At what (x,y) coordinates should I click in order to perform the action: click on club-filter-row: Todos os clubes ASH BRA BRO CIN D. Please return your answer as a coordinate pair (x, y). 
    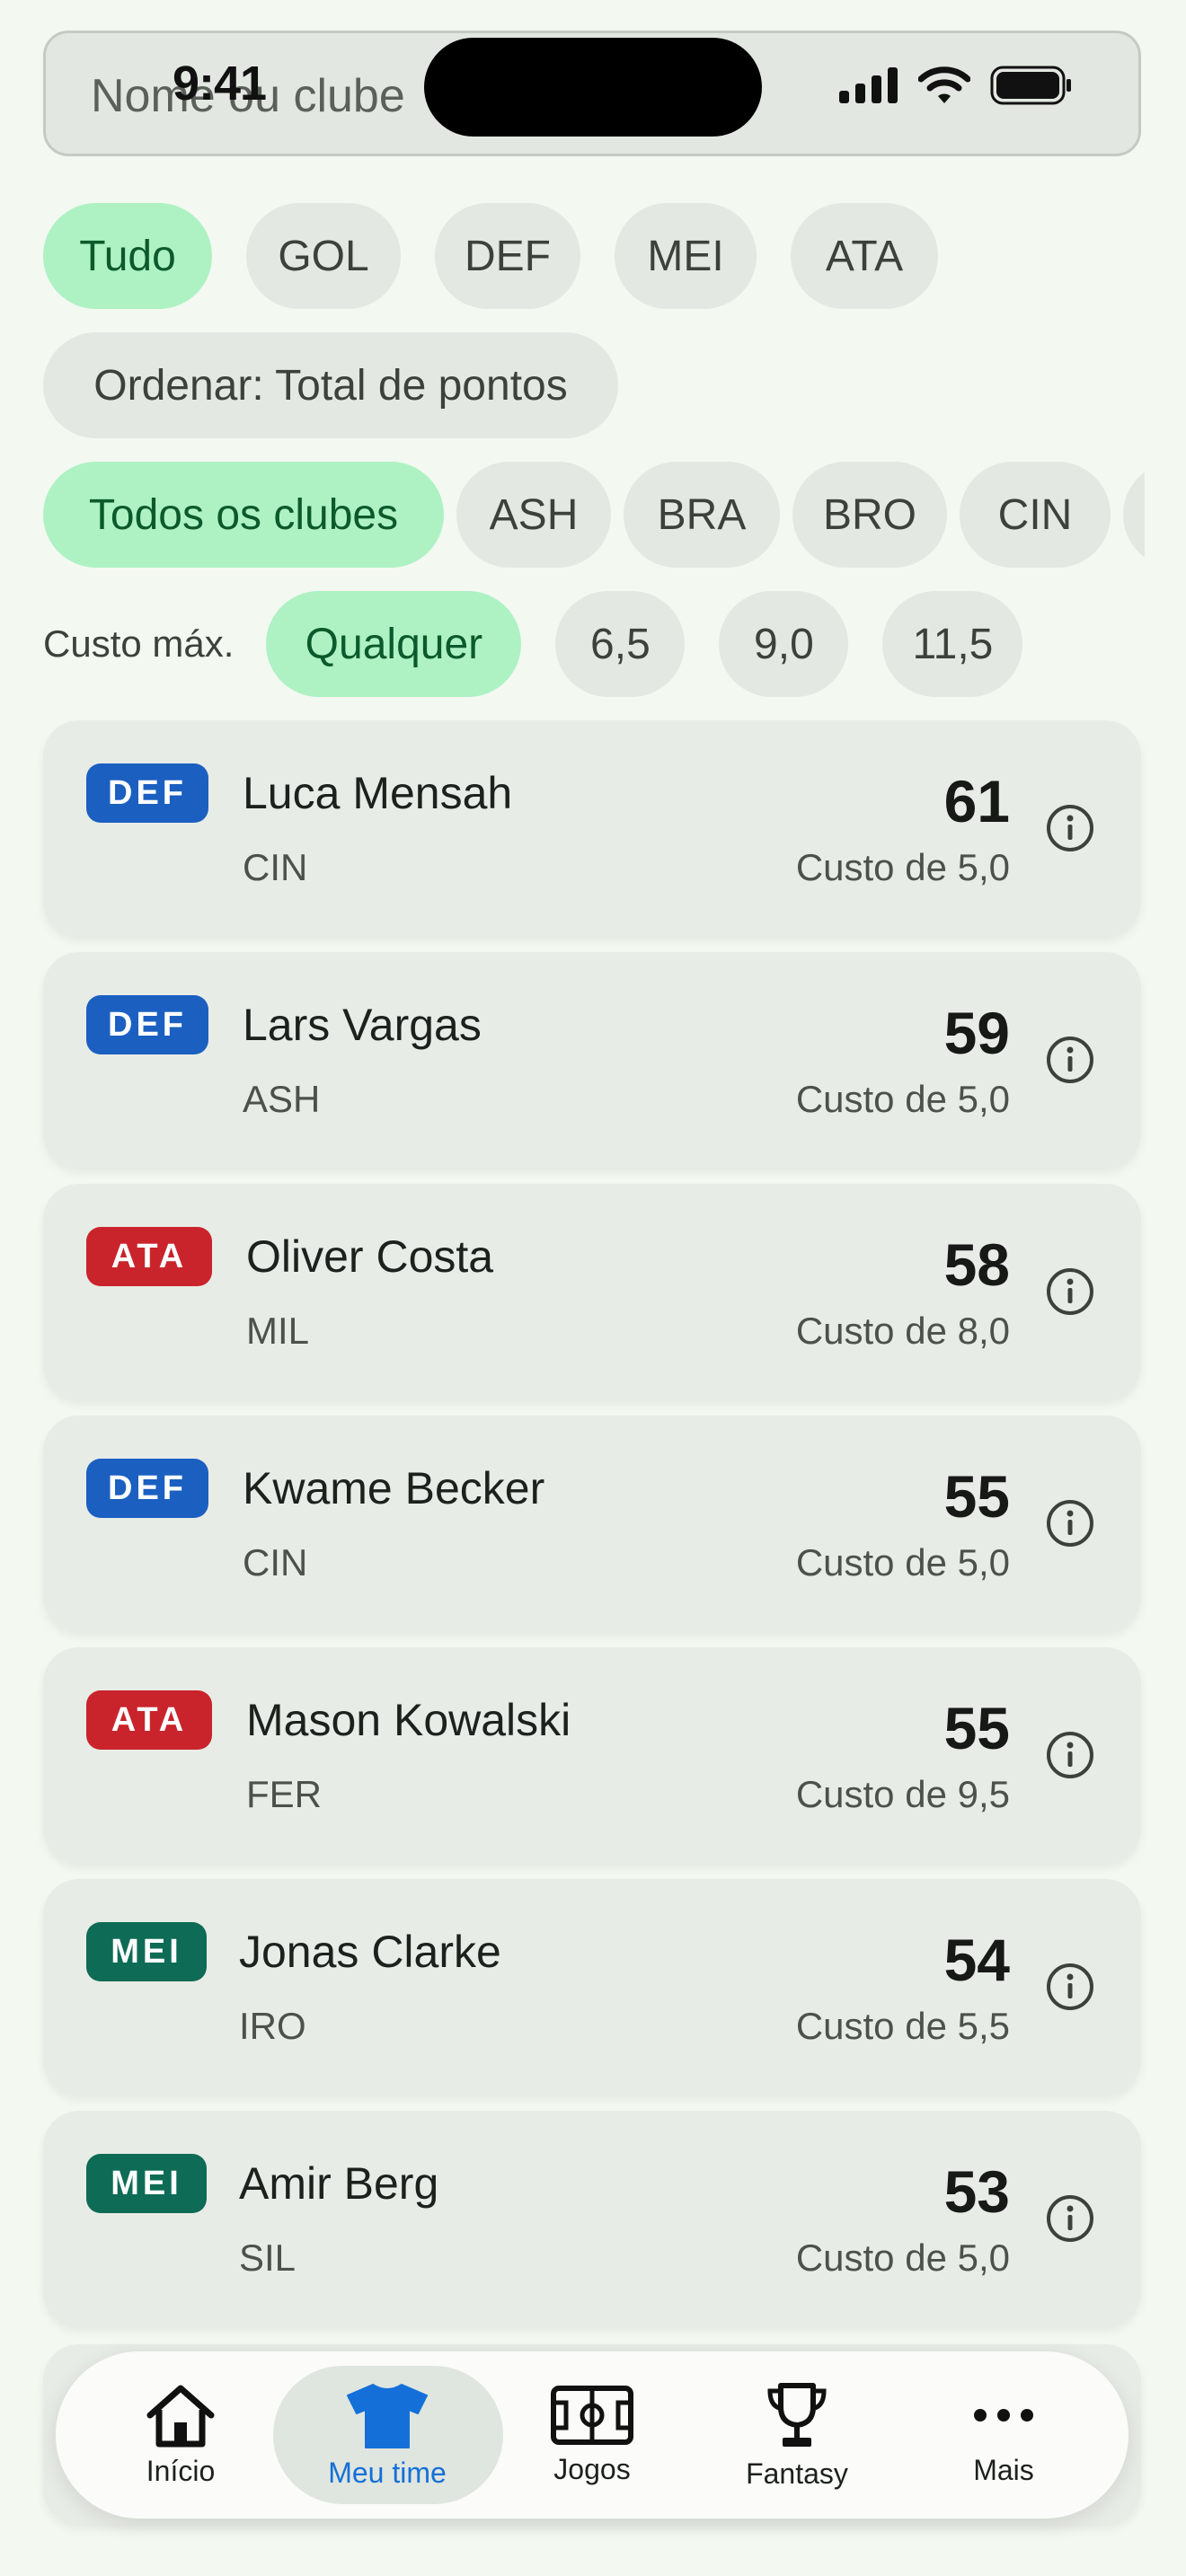
    Looking at the image, I should click on (594, 515).